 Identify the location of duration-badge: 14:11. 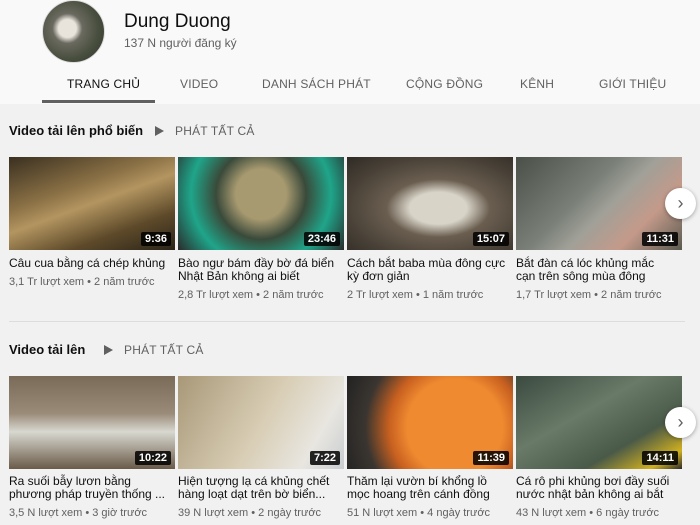
(660, 458).